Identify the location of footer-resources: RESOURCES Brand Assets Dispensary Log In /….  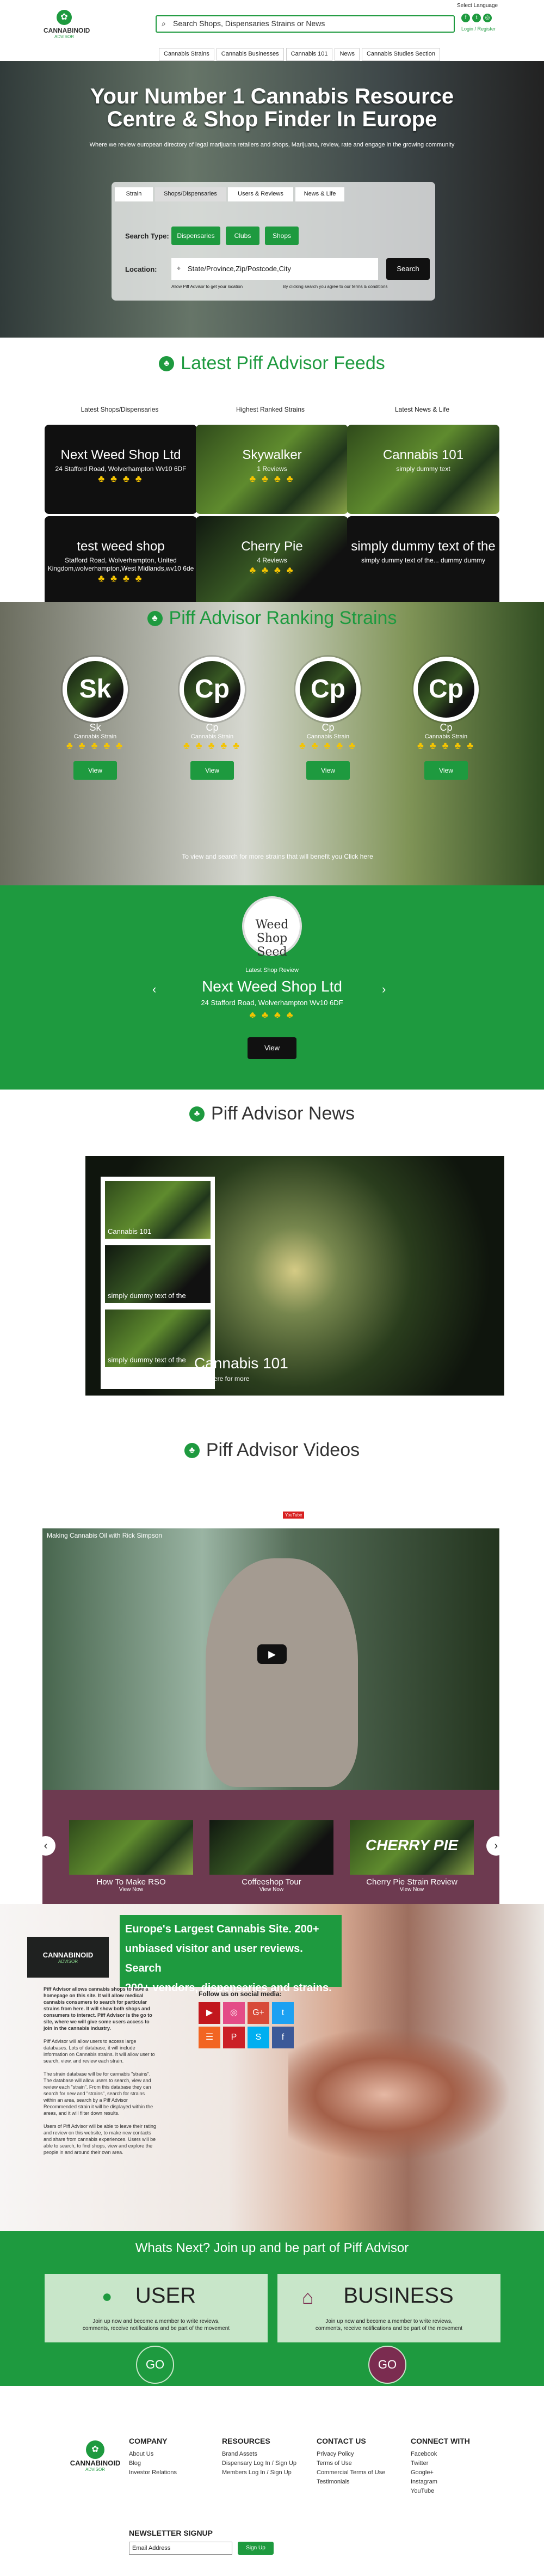
(265, 2457).